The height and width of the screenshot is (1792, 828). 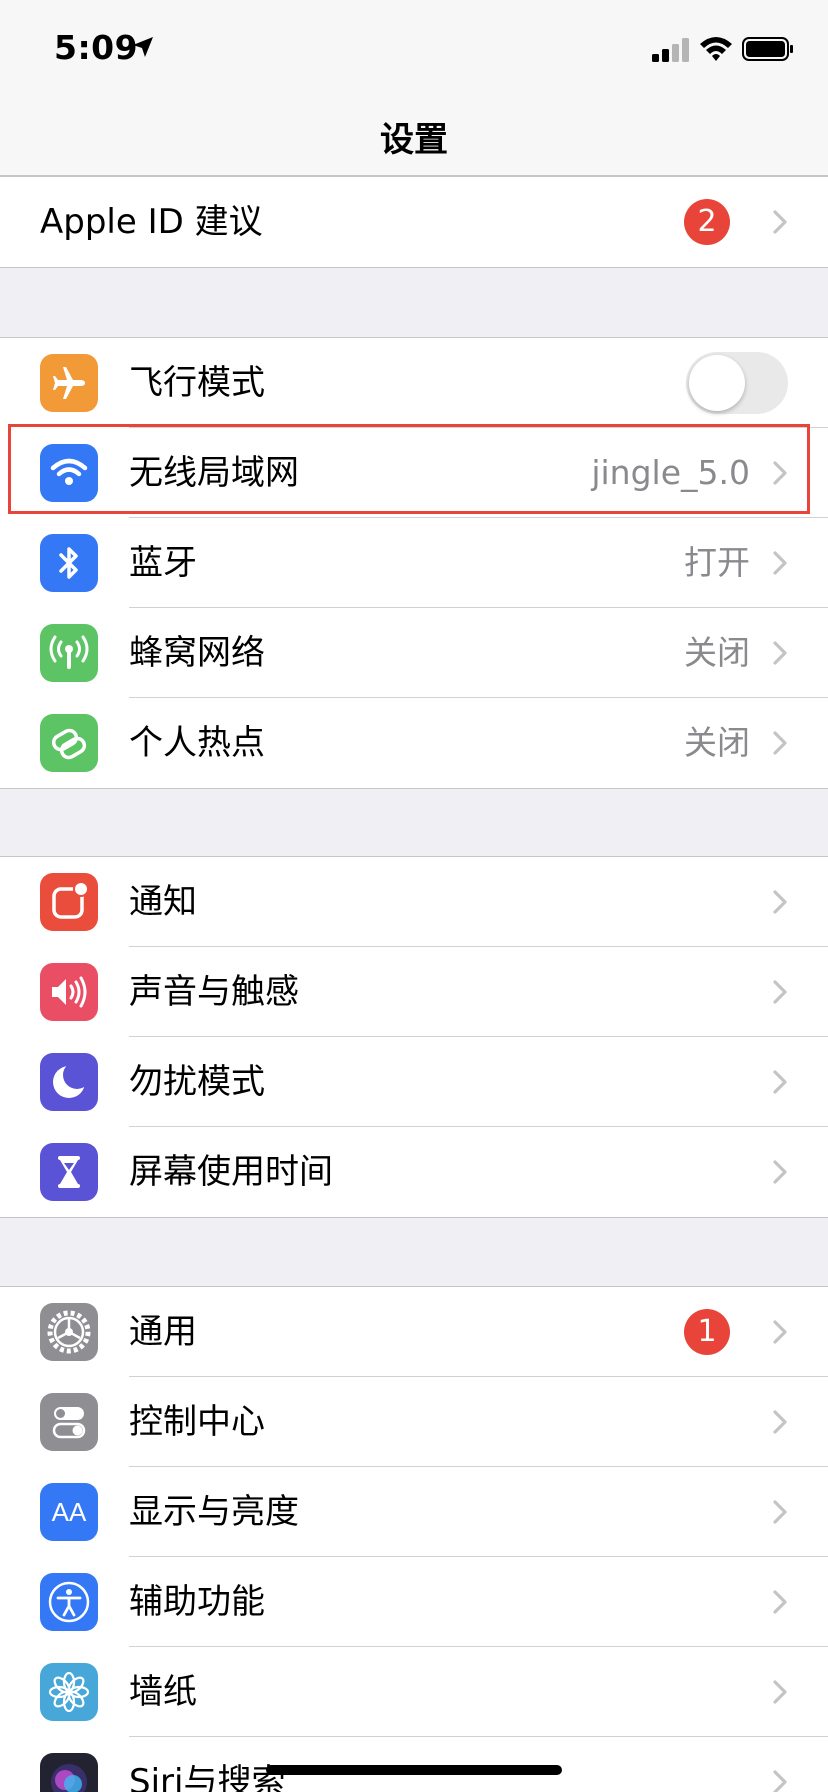 What do you see at coordinates (414, 743) in the screenshot?
I see `settings-row-hotspot: 个人热点 关闭` at bounding box center [414, 743].